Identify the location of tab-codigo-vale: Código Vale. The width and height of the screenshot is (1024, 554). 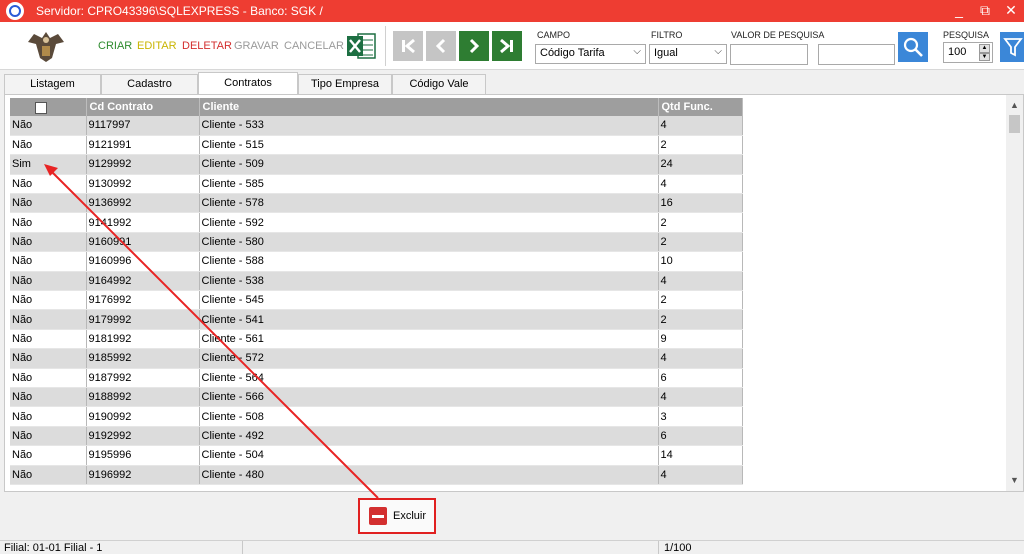
(439, 84).